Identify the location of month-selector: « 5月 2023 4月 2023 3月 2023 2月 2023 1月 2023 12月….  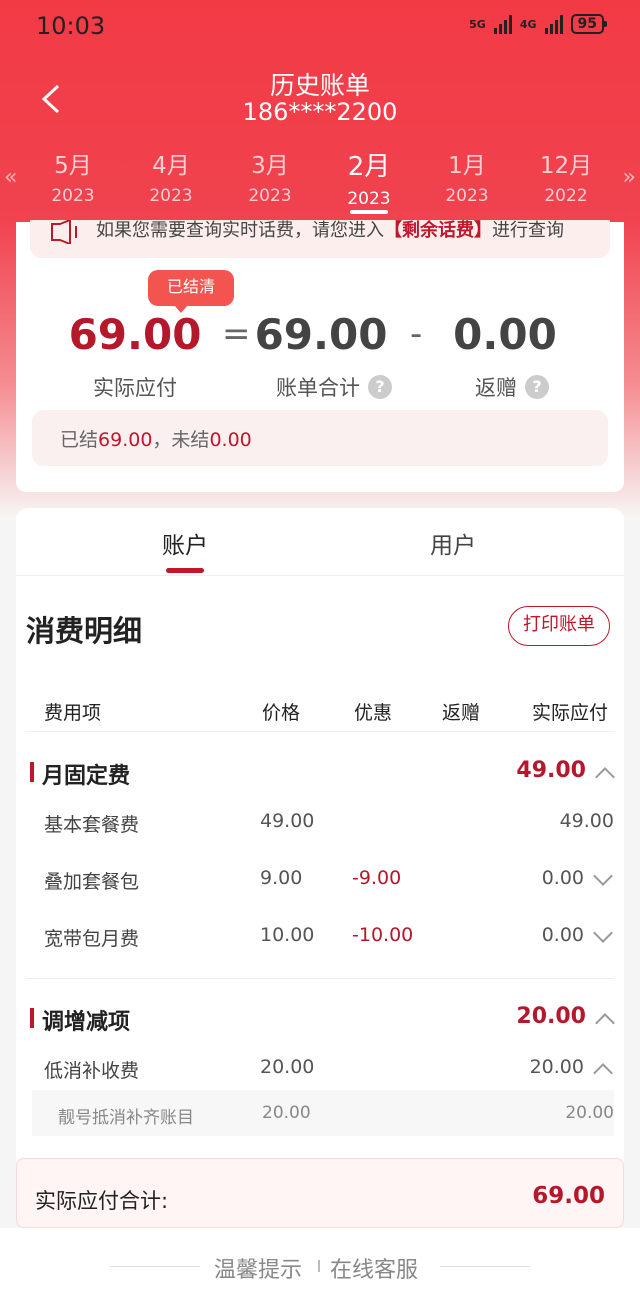
(320, 180).